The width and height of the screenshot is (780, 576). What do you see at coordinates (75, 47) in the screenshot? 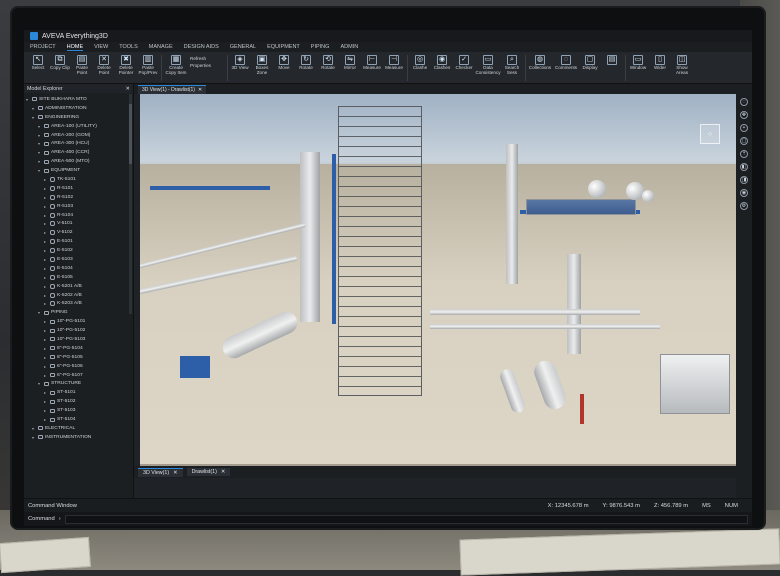
I see `tab-home: HOME` at bounding box center [75, 47].